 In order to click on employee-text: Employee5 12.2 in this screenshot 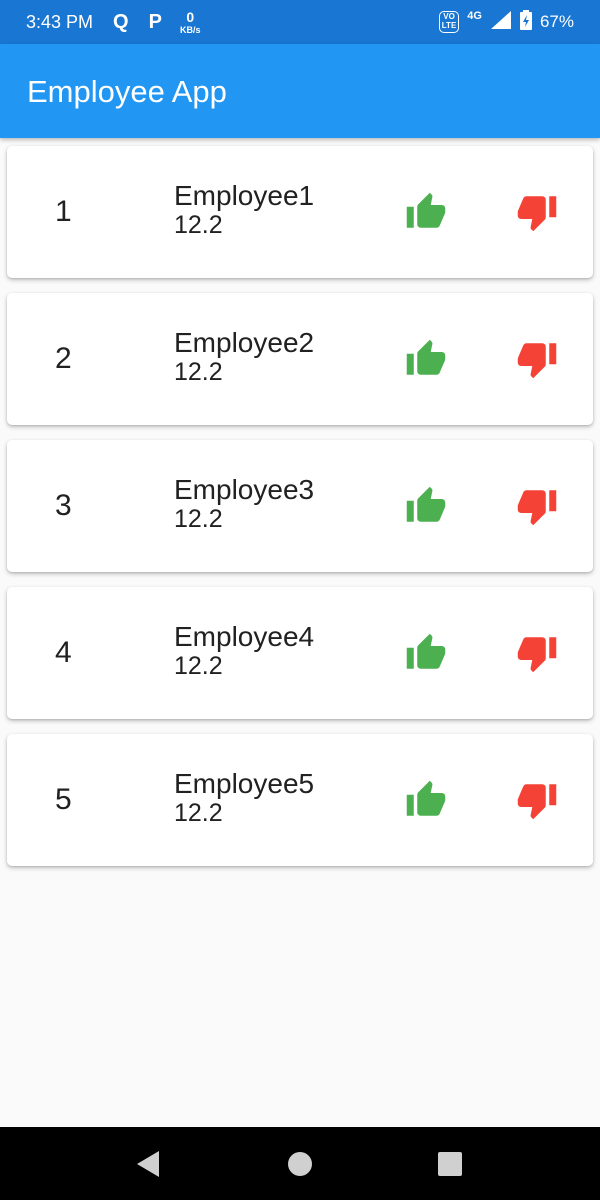, I will do `click(244, 798)`.